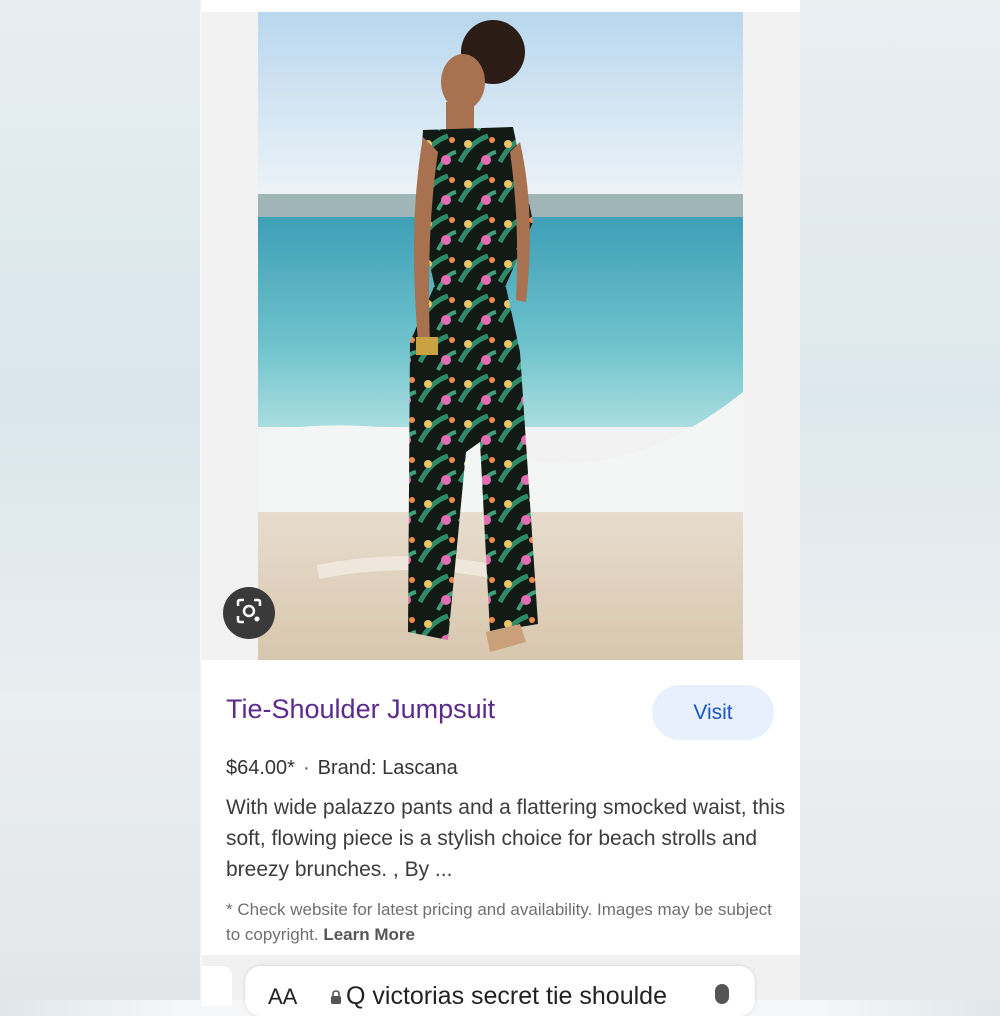 The height and width of the screenshot is (1016, 1000). What do you see at coordinates (369, 934) in the screenshot?
I see `learn-more-link: Learn More` at bounding box center [369, 934].